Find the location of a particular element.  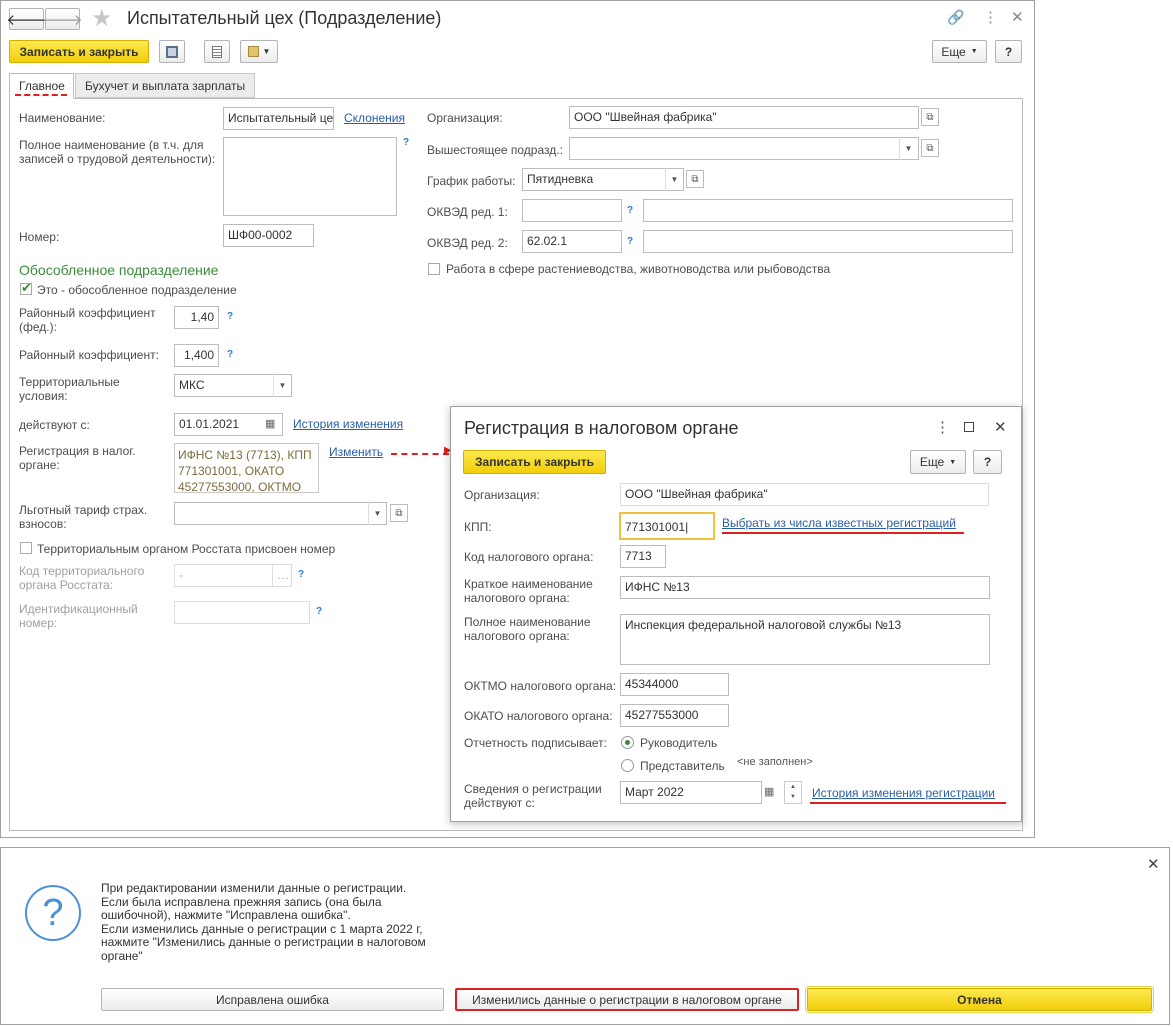

red-underline-annotation is located at coordinates (908, 803).